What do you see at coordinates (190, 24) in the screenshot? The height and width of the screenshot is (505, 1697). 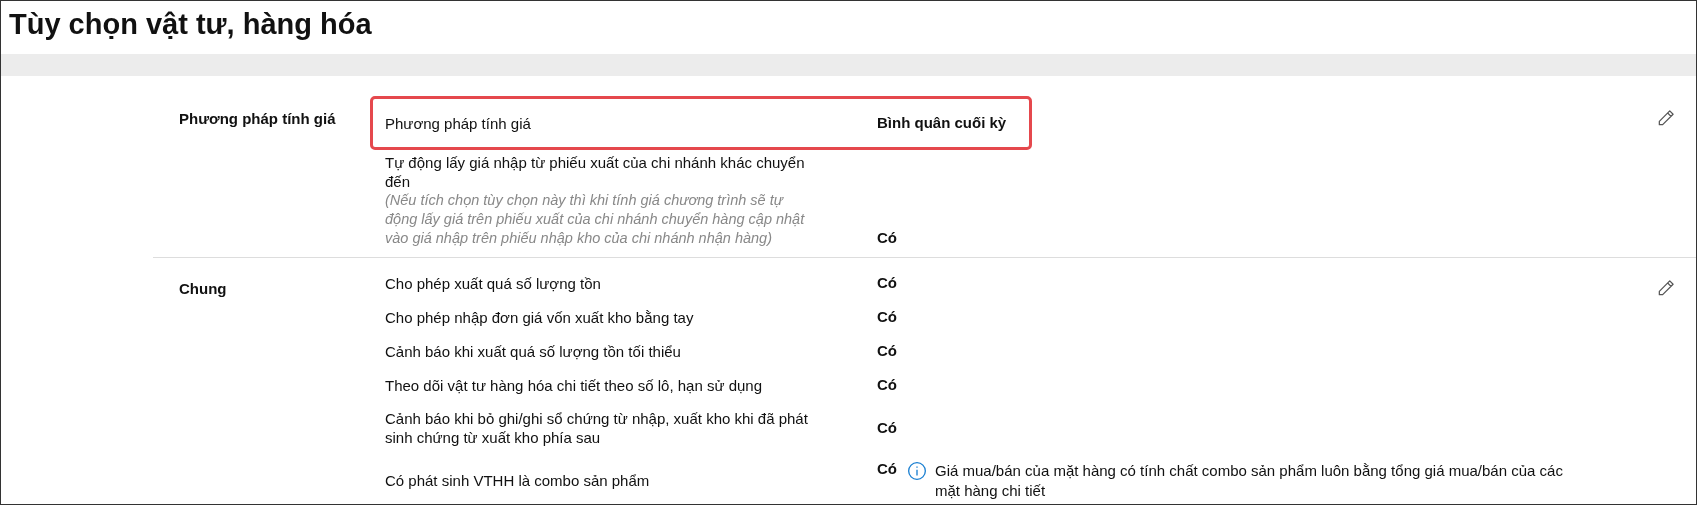 I see `page-title: Tùy chọn vật tư, hàng hóa` at bounding box center [190, 24].